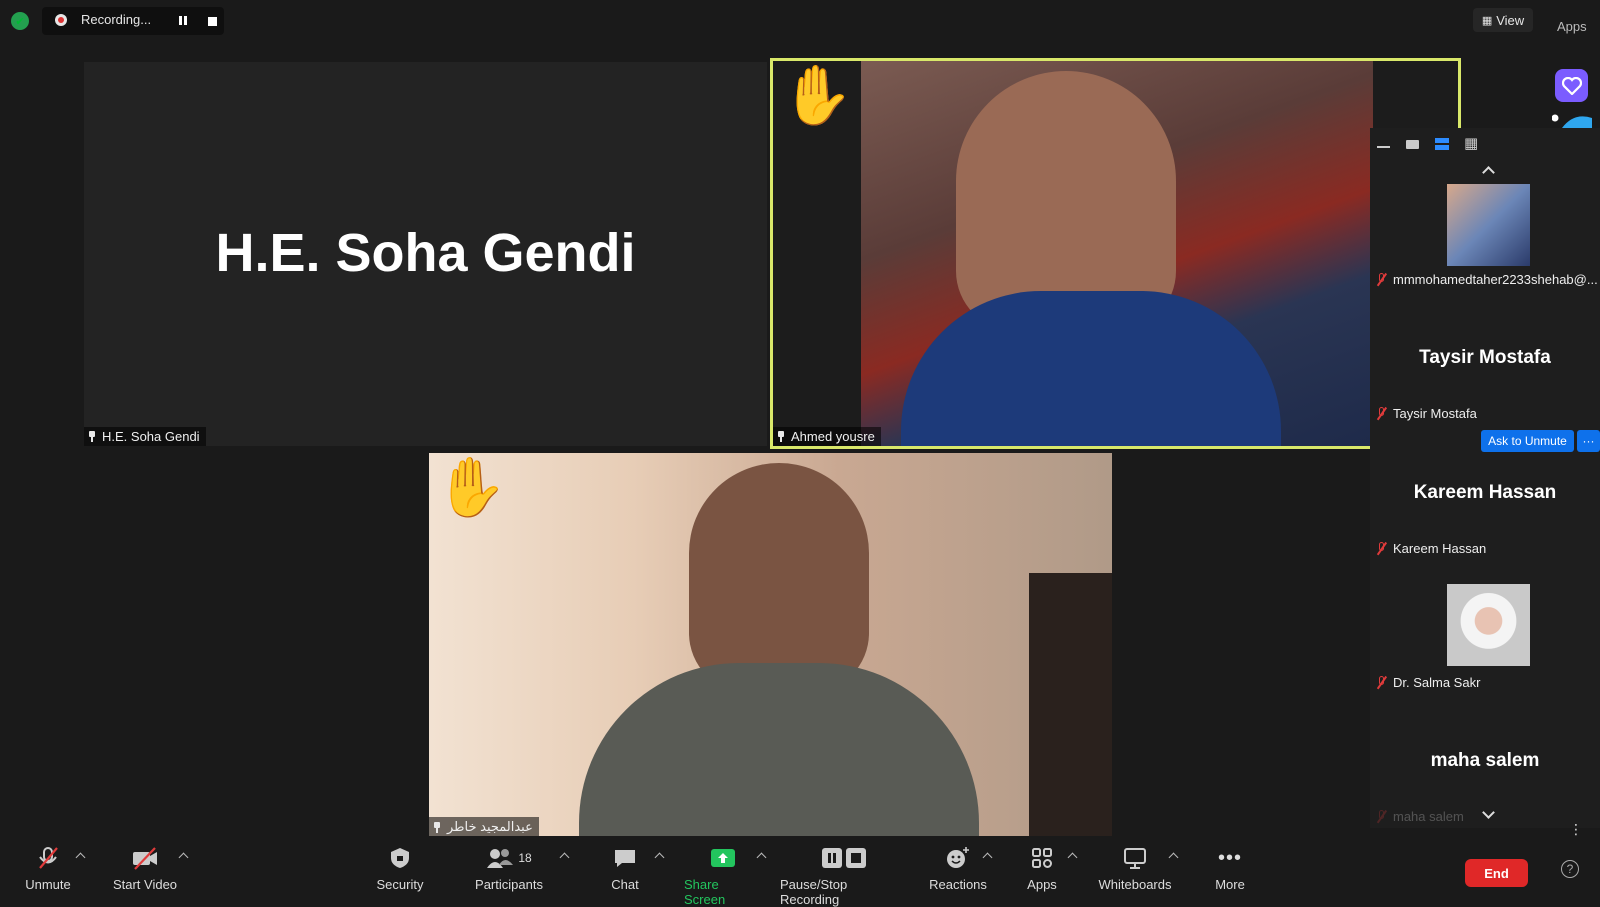  I want to click on reactions-label: Reactions, so click(958, 884).